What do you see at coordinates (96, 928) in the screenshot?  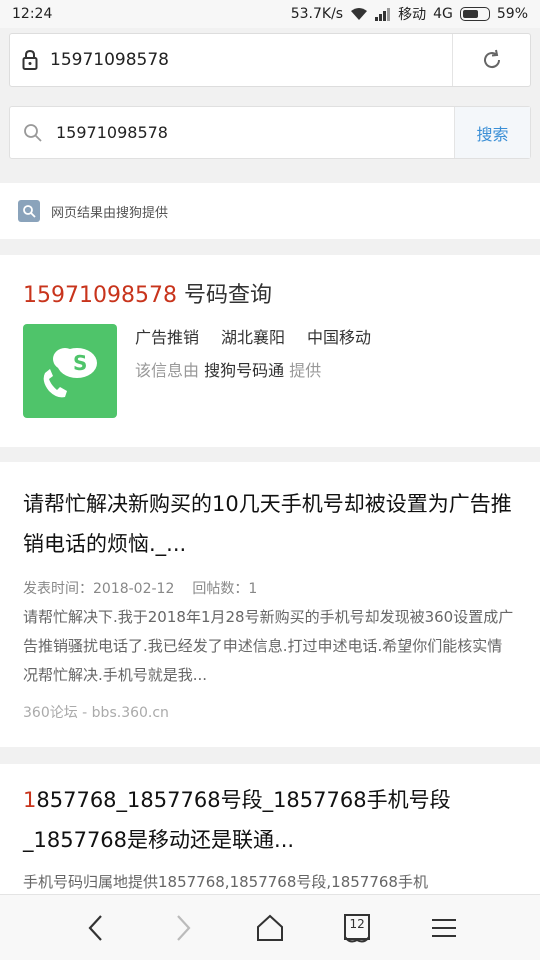 I see `back-icon` at bounding box center [96, 928].